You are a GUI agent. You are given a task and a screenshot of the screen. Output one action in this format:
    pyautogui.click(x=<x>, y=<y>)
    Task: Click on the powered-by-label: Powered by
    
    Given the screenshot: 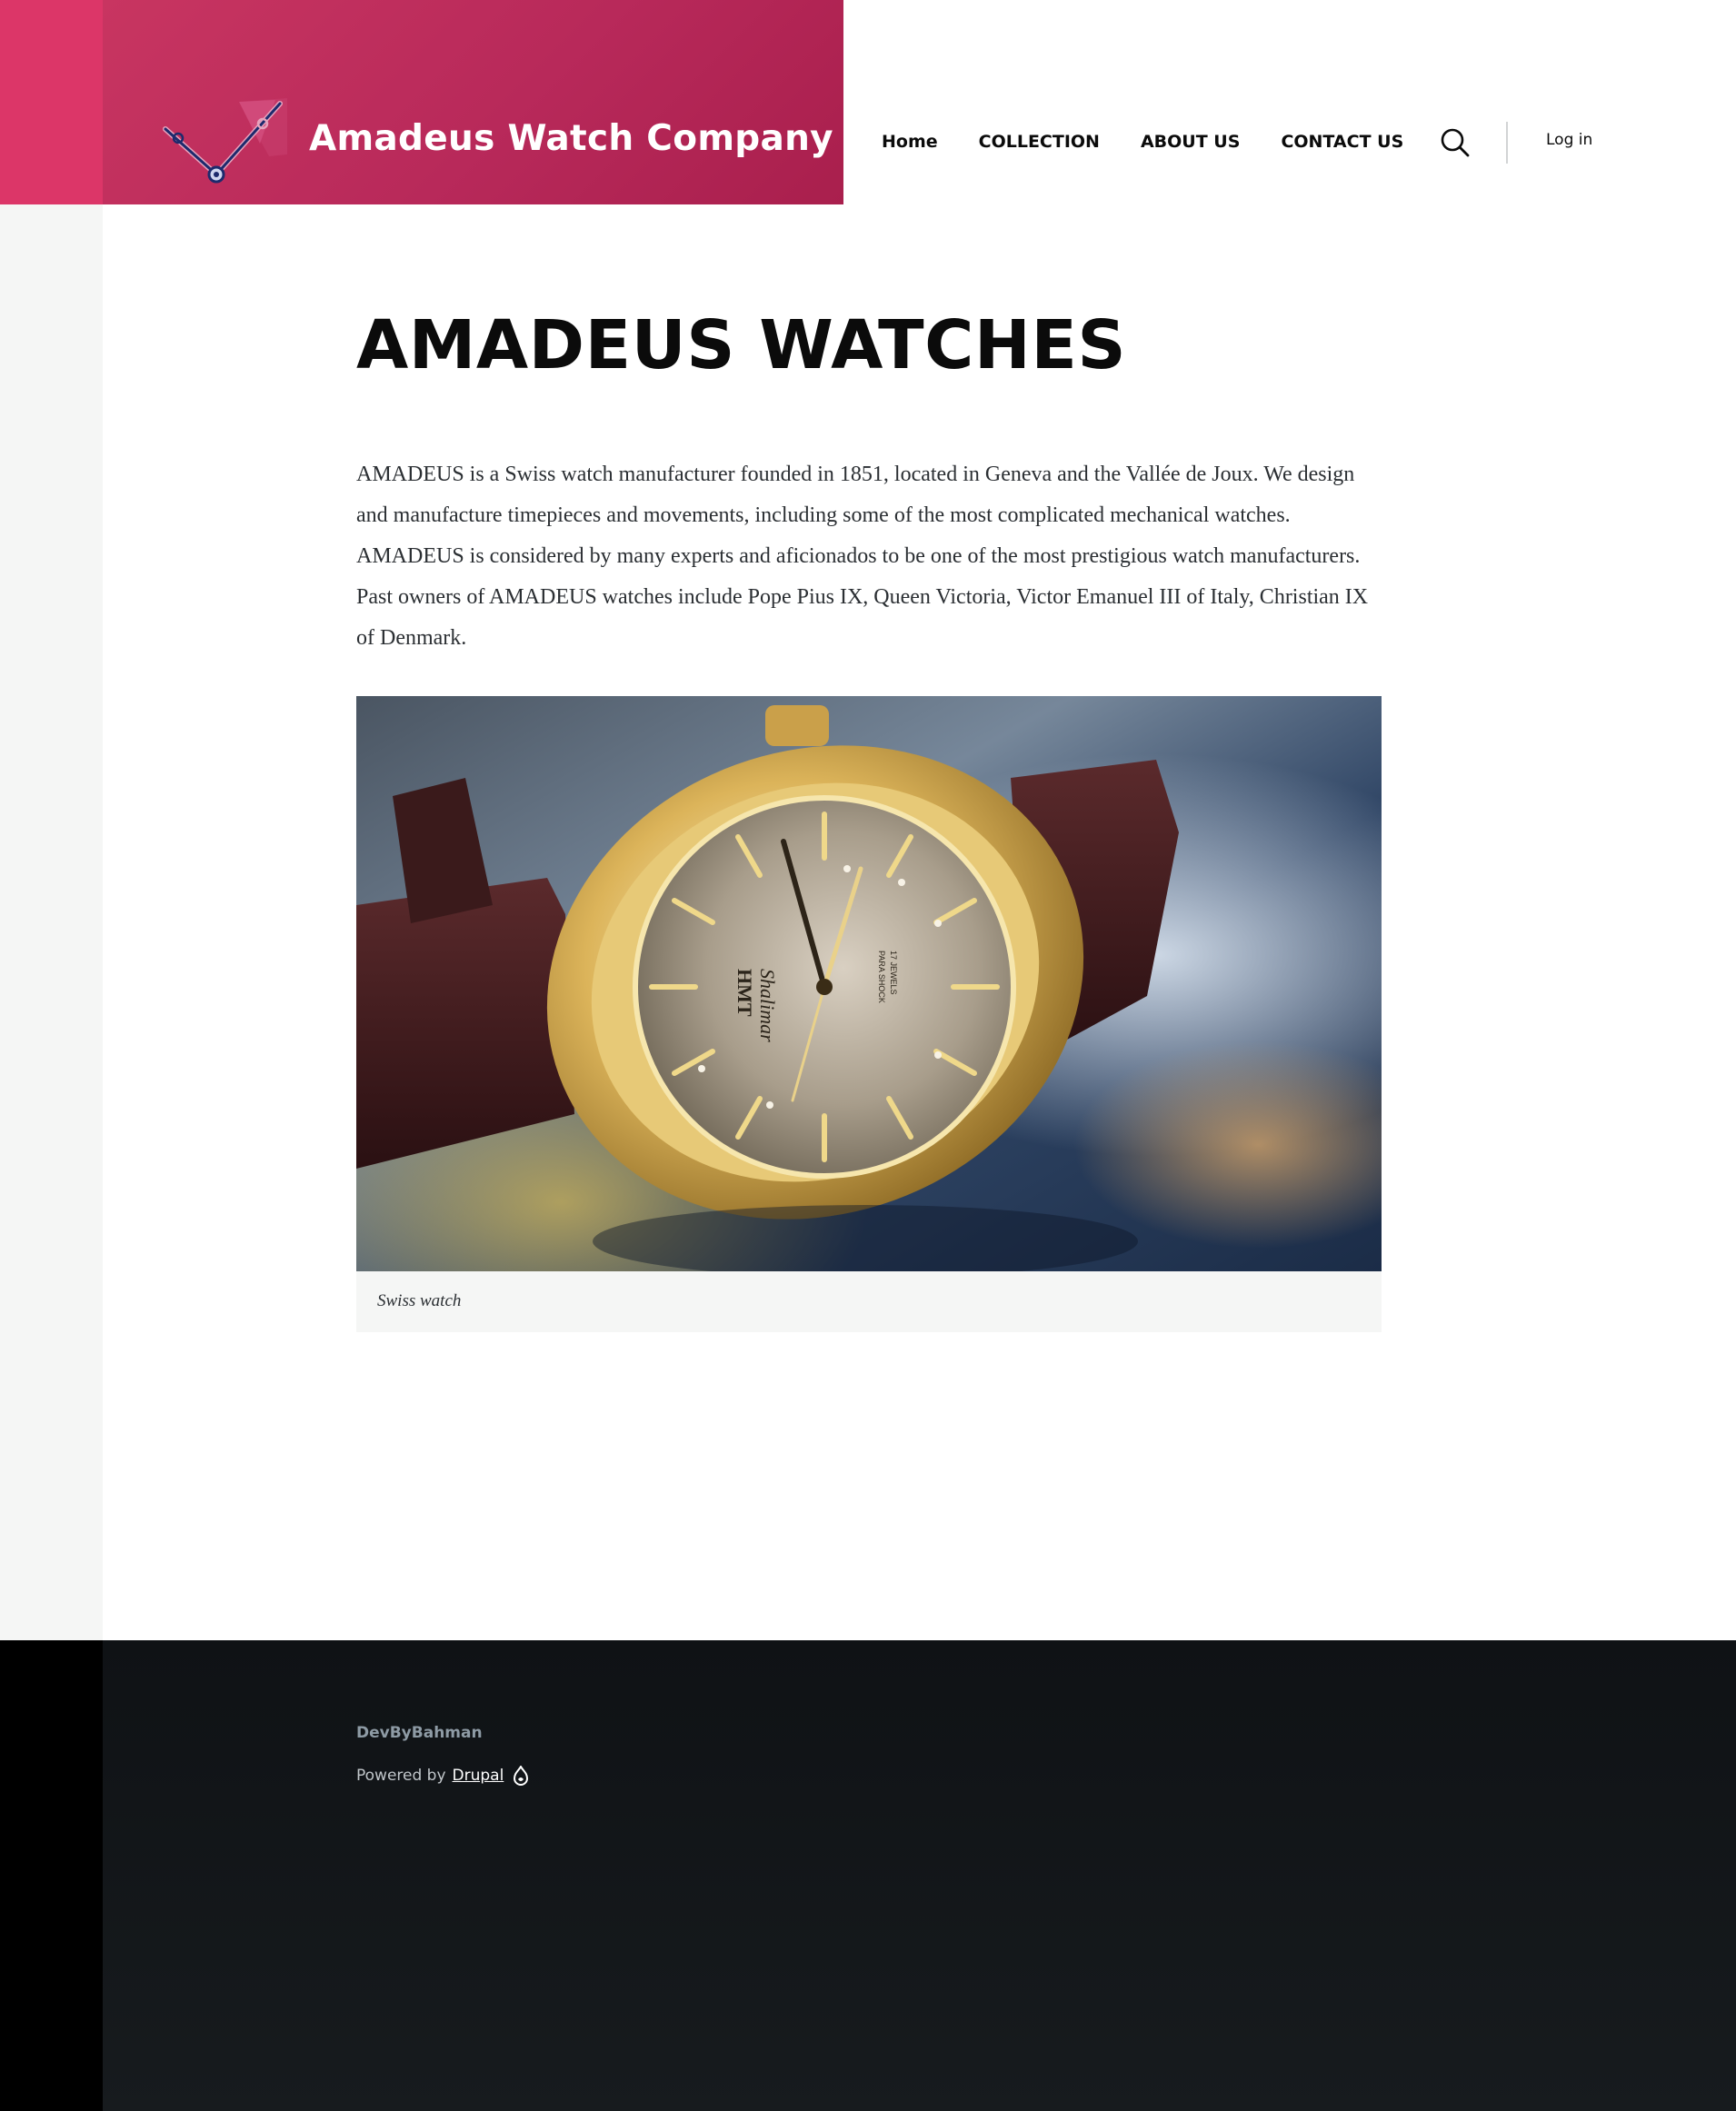 What is the action you would take?
    pyautogui.click(x=401, y=1776)
    